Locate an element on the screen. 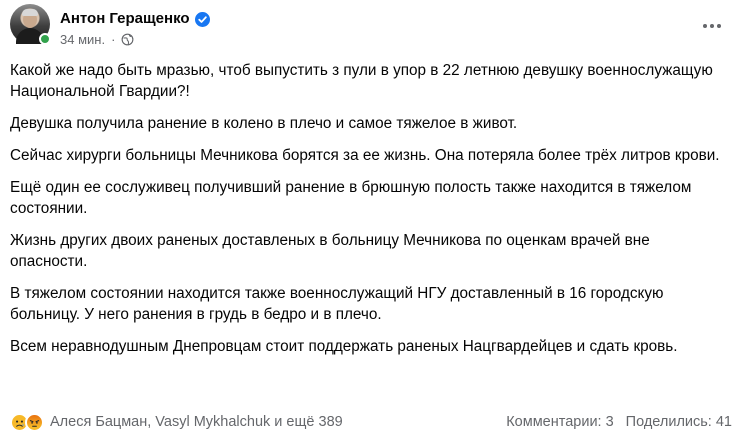  more-options-icon is located at coordinates (712, 26).